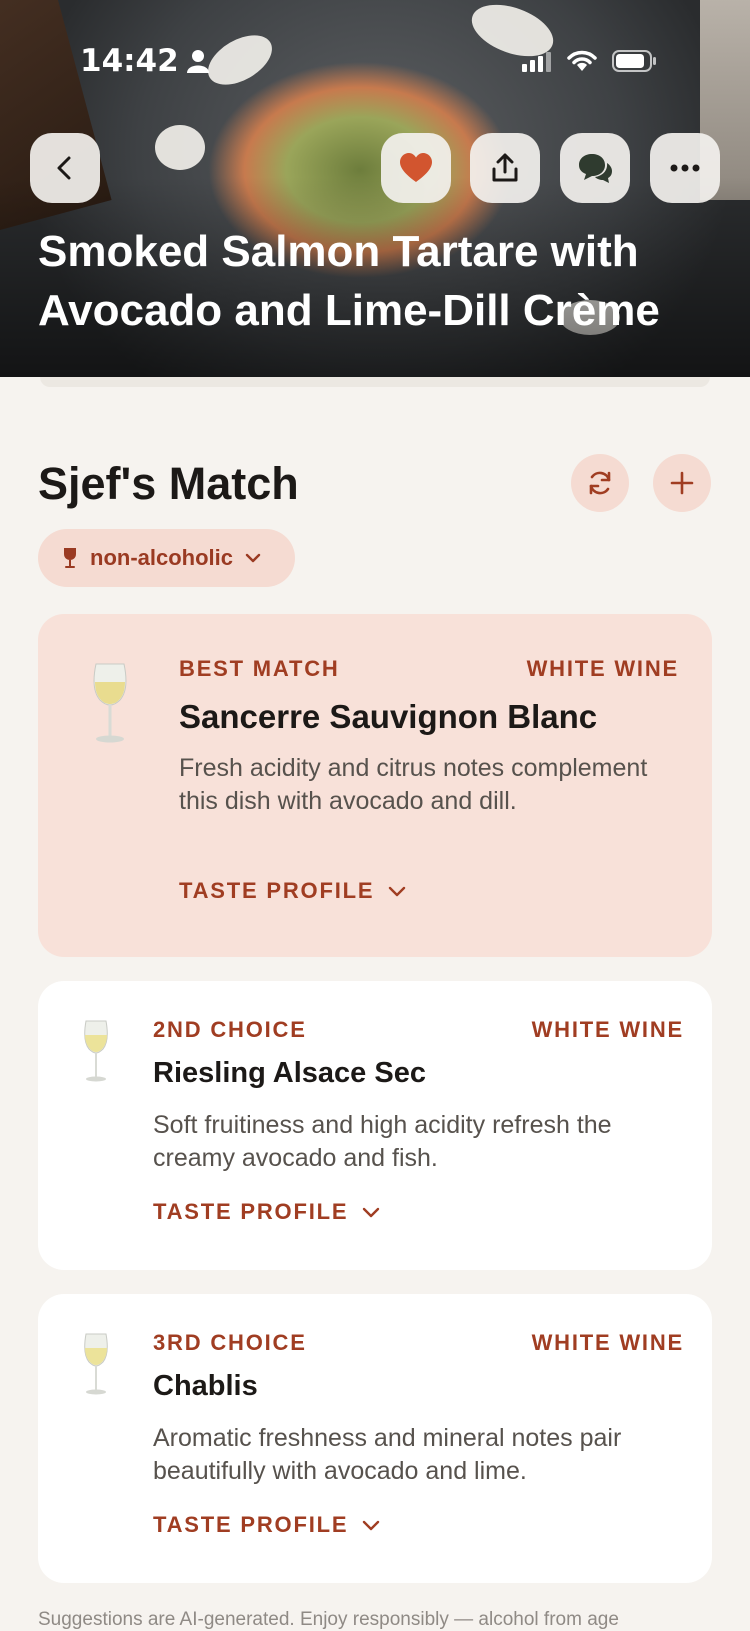  I want to click on back-button, so click(65, 168).